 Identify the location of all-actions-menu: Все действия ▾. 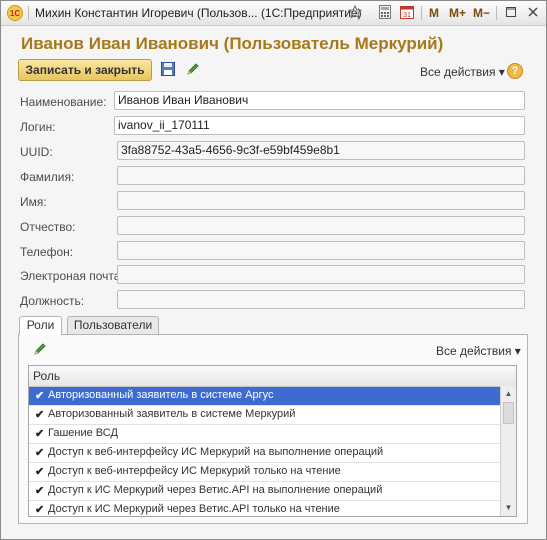
(462, 72).